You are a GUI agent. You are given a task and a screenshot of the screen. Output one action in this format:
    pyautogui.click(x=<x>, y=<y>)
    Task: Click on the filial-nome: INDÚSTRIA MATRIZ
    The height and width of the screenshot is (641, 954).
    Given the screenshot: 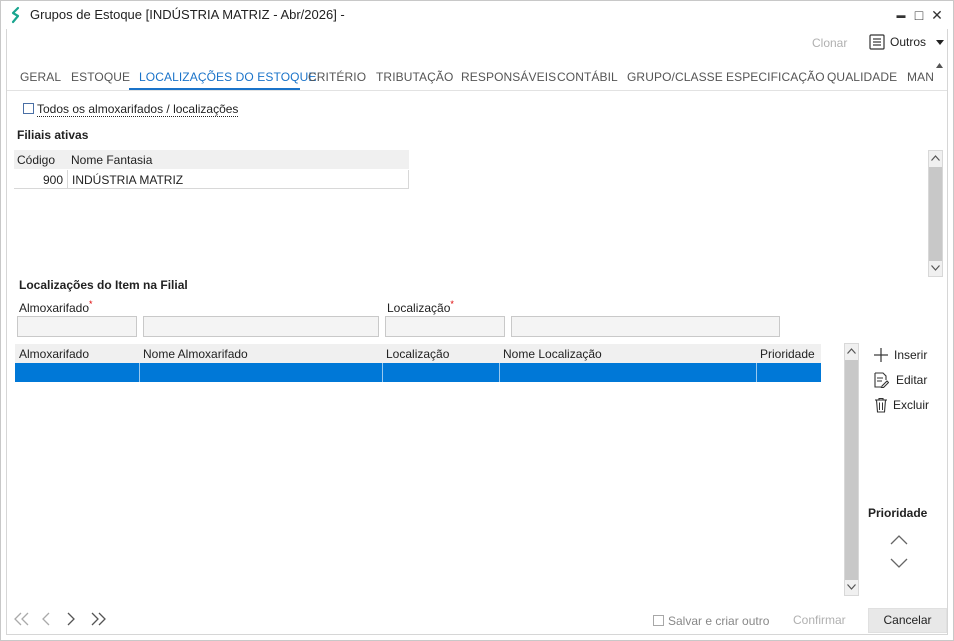 What is the action you would take?
    pyautogui.click(x=128, y=180)
    